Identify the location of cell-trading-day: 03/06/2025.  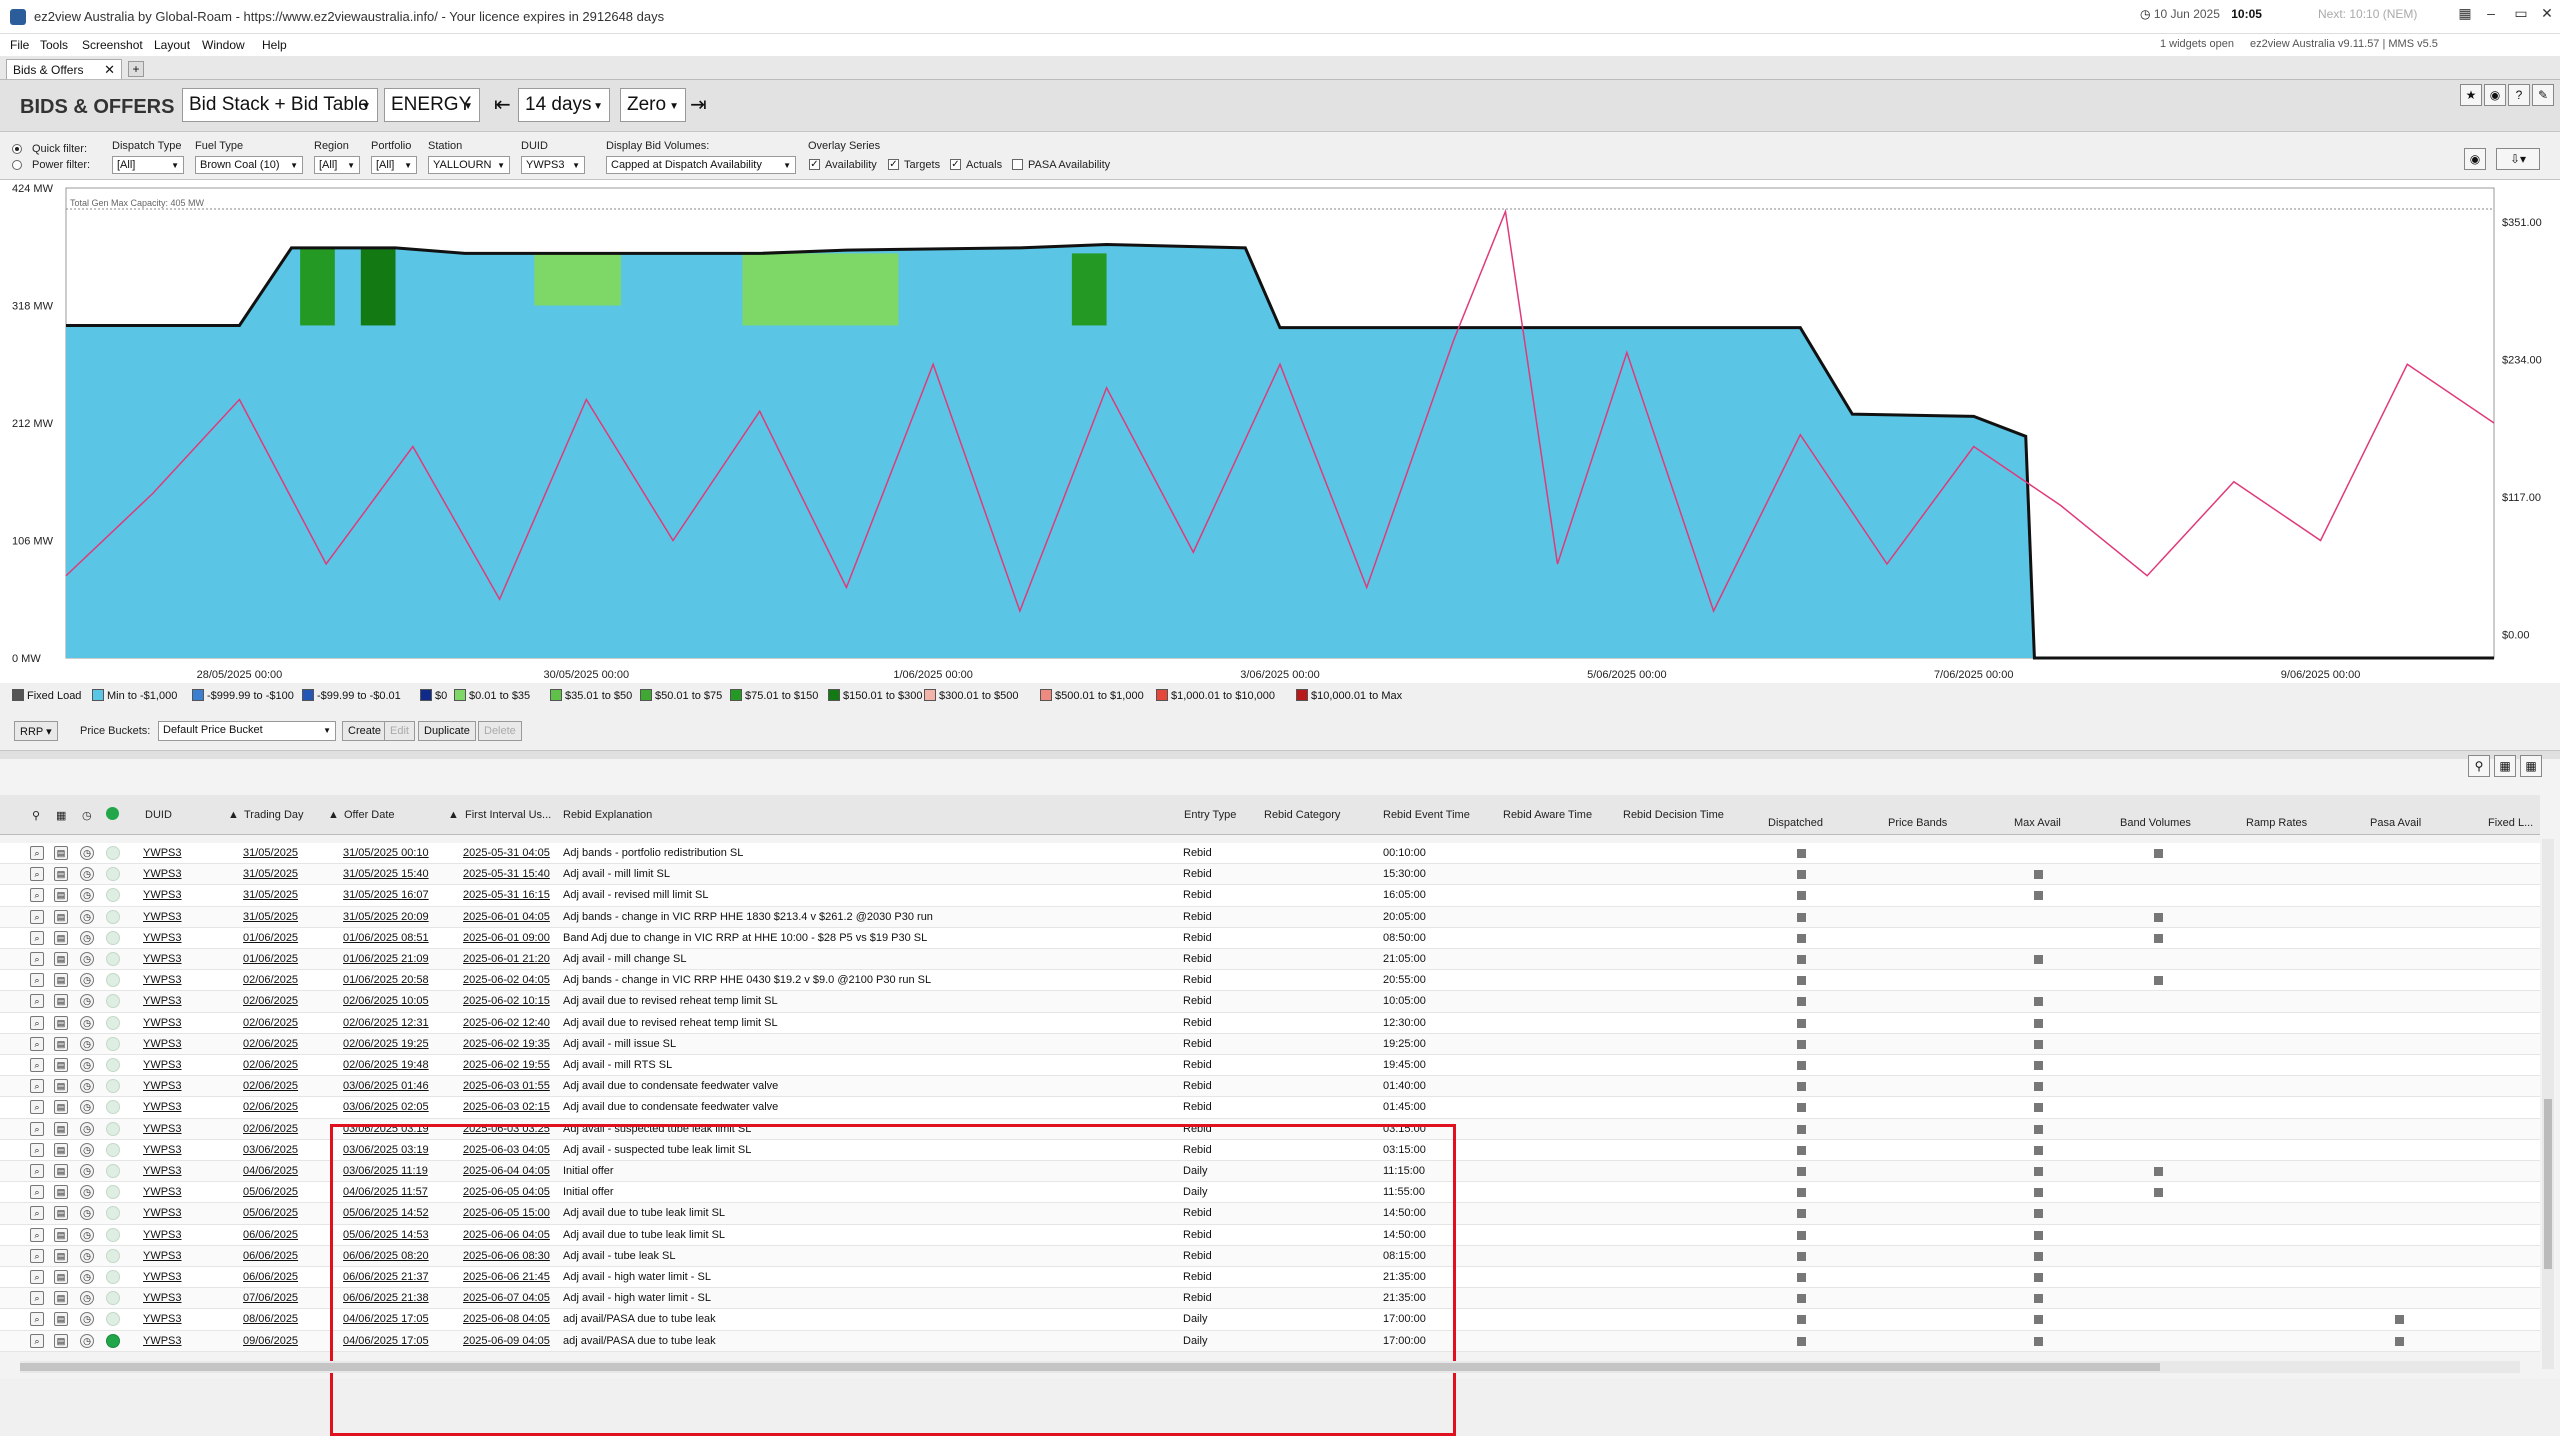
(270, 1150).